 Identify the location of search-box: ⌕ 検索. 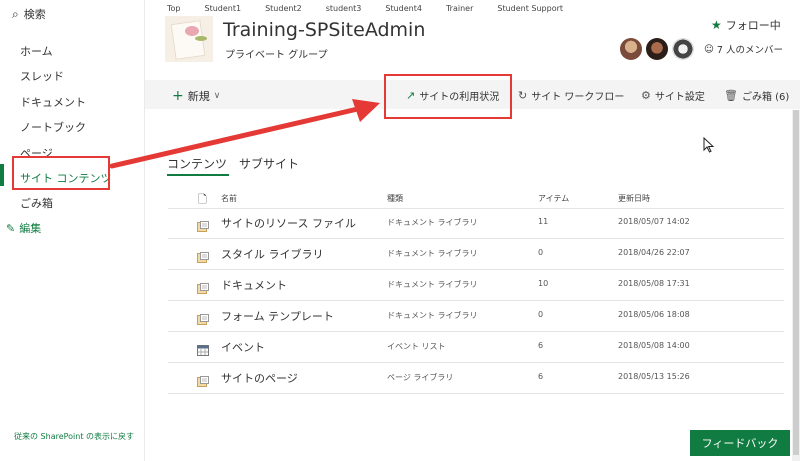
(29, 14).